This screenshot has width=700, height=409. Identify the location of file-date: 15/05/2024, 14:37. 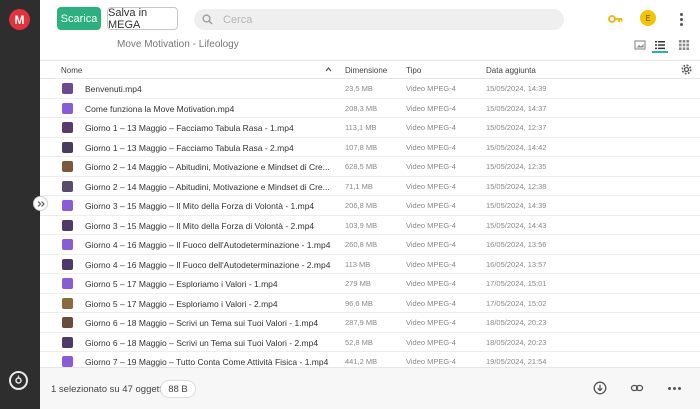
(516, 108).